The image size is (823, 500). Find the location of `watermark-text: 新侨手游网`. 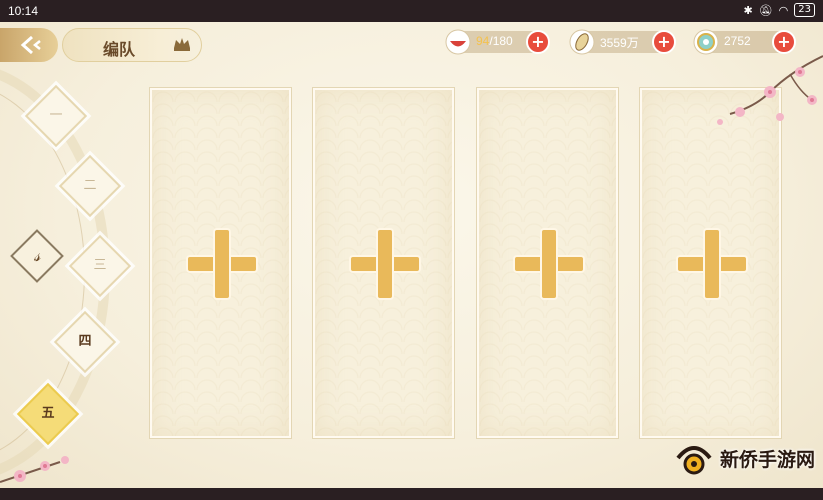

watermark-text: 新侨手游网 is located at coordinates (767, 459).